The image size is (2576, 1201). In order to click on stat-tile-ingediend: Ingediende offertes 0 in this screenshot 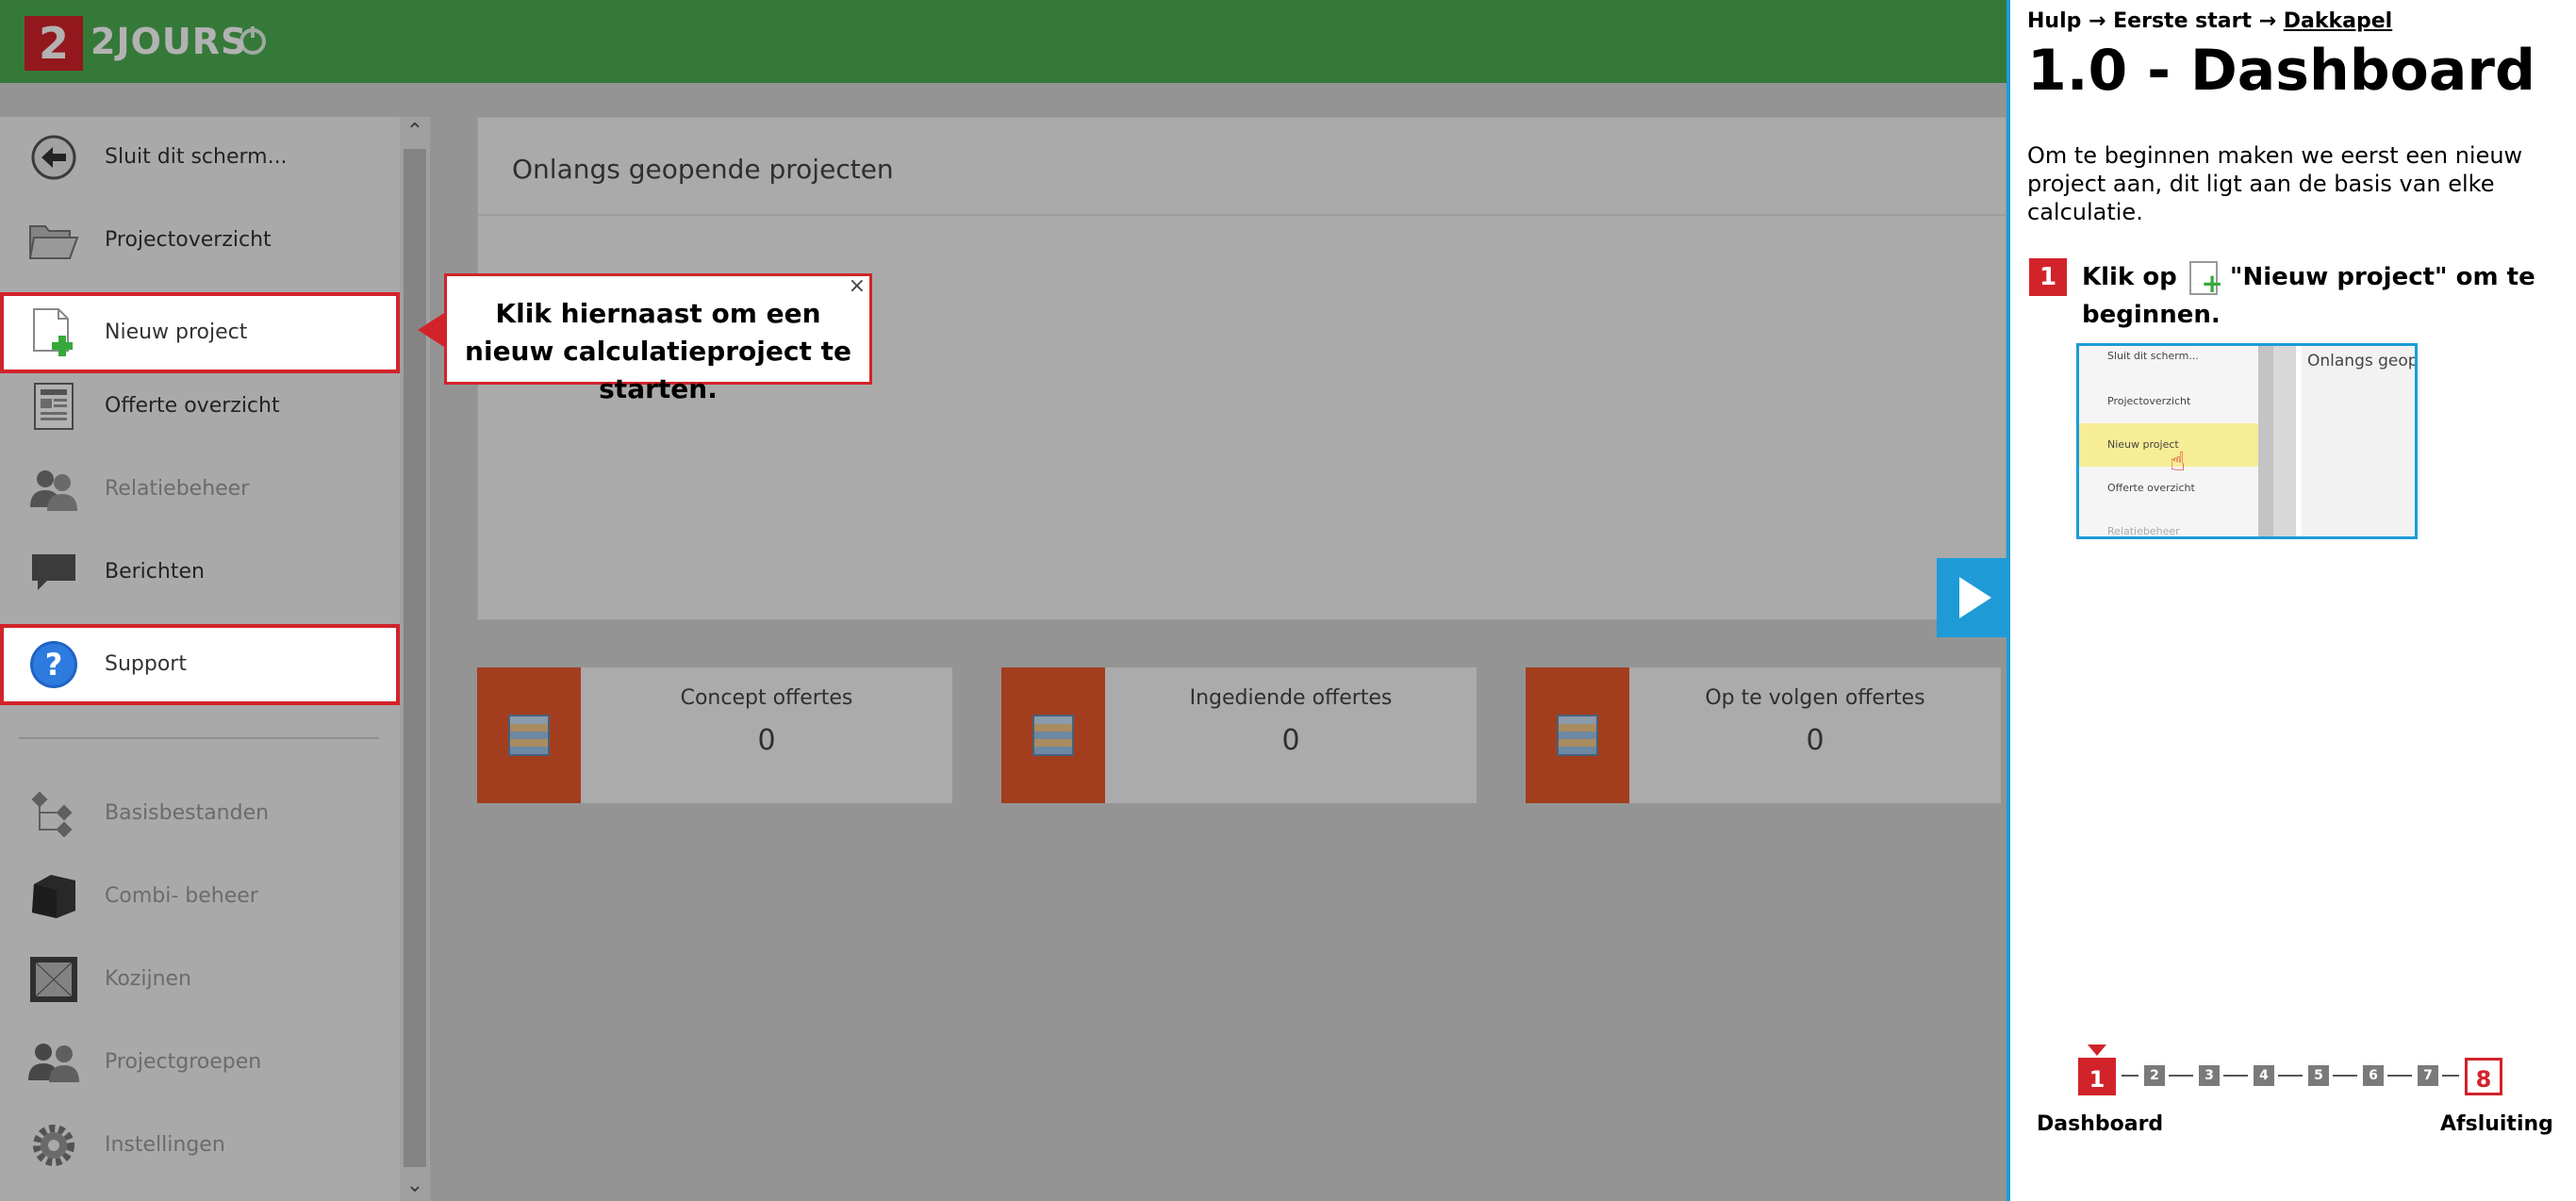, I will do `click(1239, 735)`.